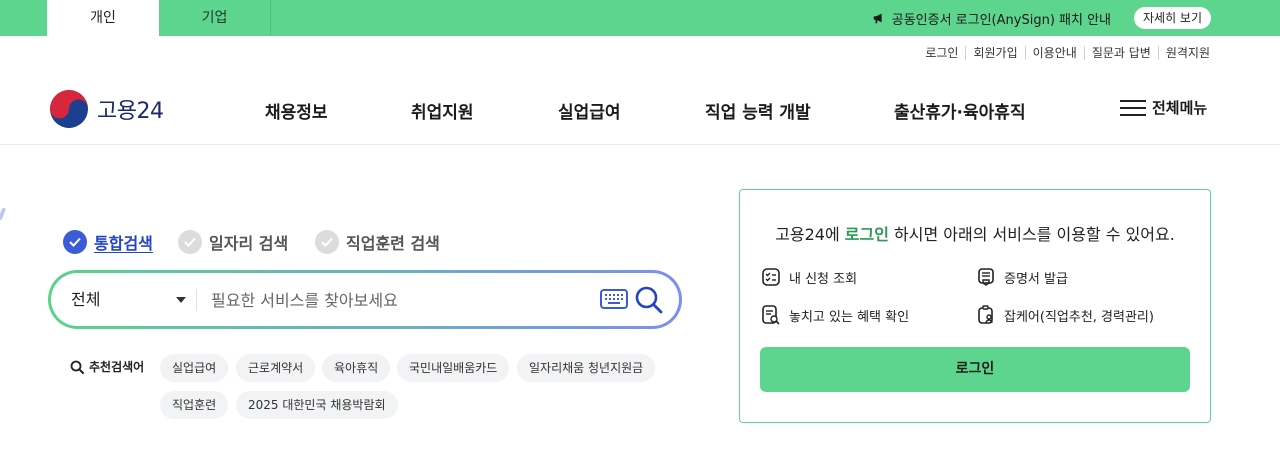 The width and height of the screenshot is (1280, 469). Describe the element at coordinates (194, 368) in the screenshot. I see `keyword-chip: 실업급여` at that location.